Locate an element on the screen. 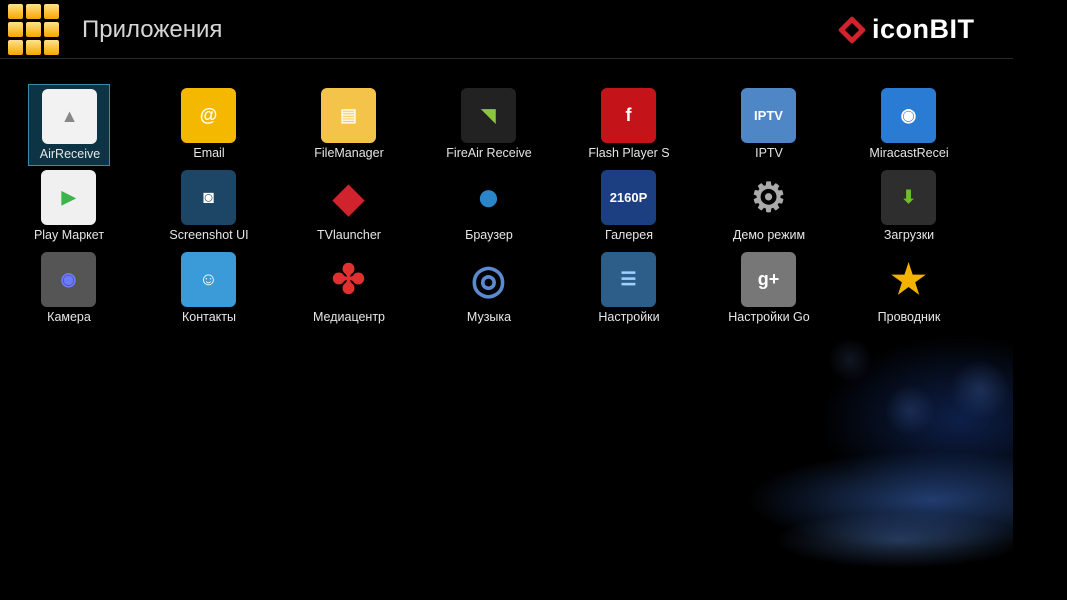 The width and height of the screenshot is (1067, 600). app-label: Демо режим is located at coordinates (769, 235).